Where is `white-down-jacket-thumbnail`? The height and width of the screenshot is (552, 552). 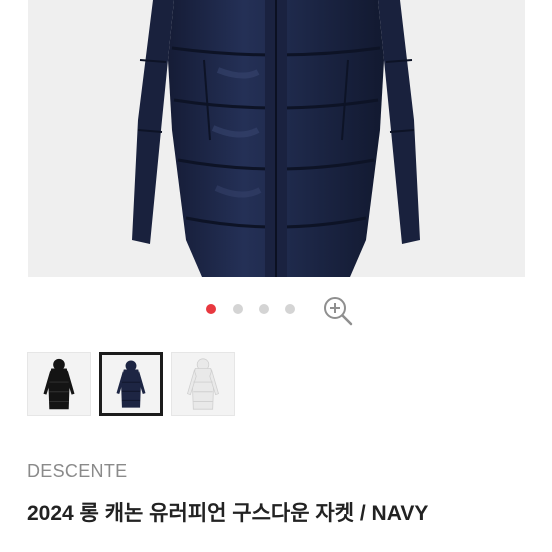
white-down-jacket-thumbnail is located at coordinates (203, 384).